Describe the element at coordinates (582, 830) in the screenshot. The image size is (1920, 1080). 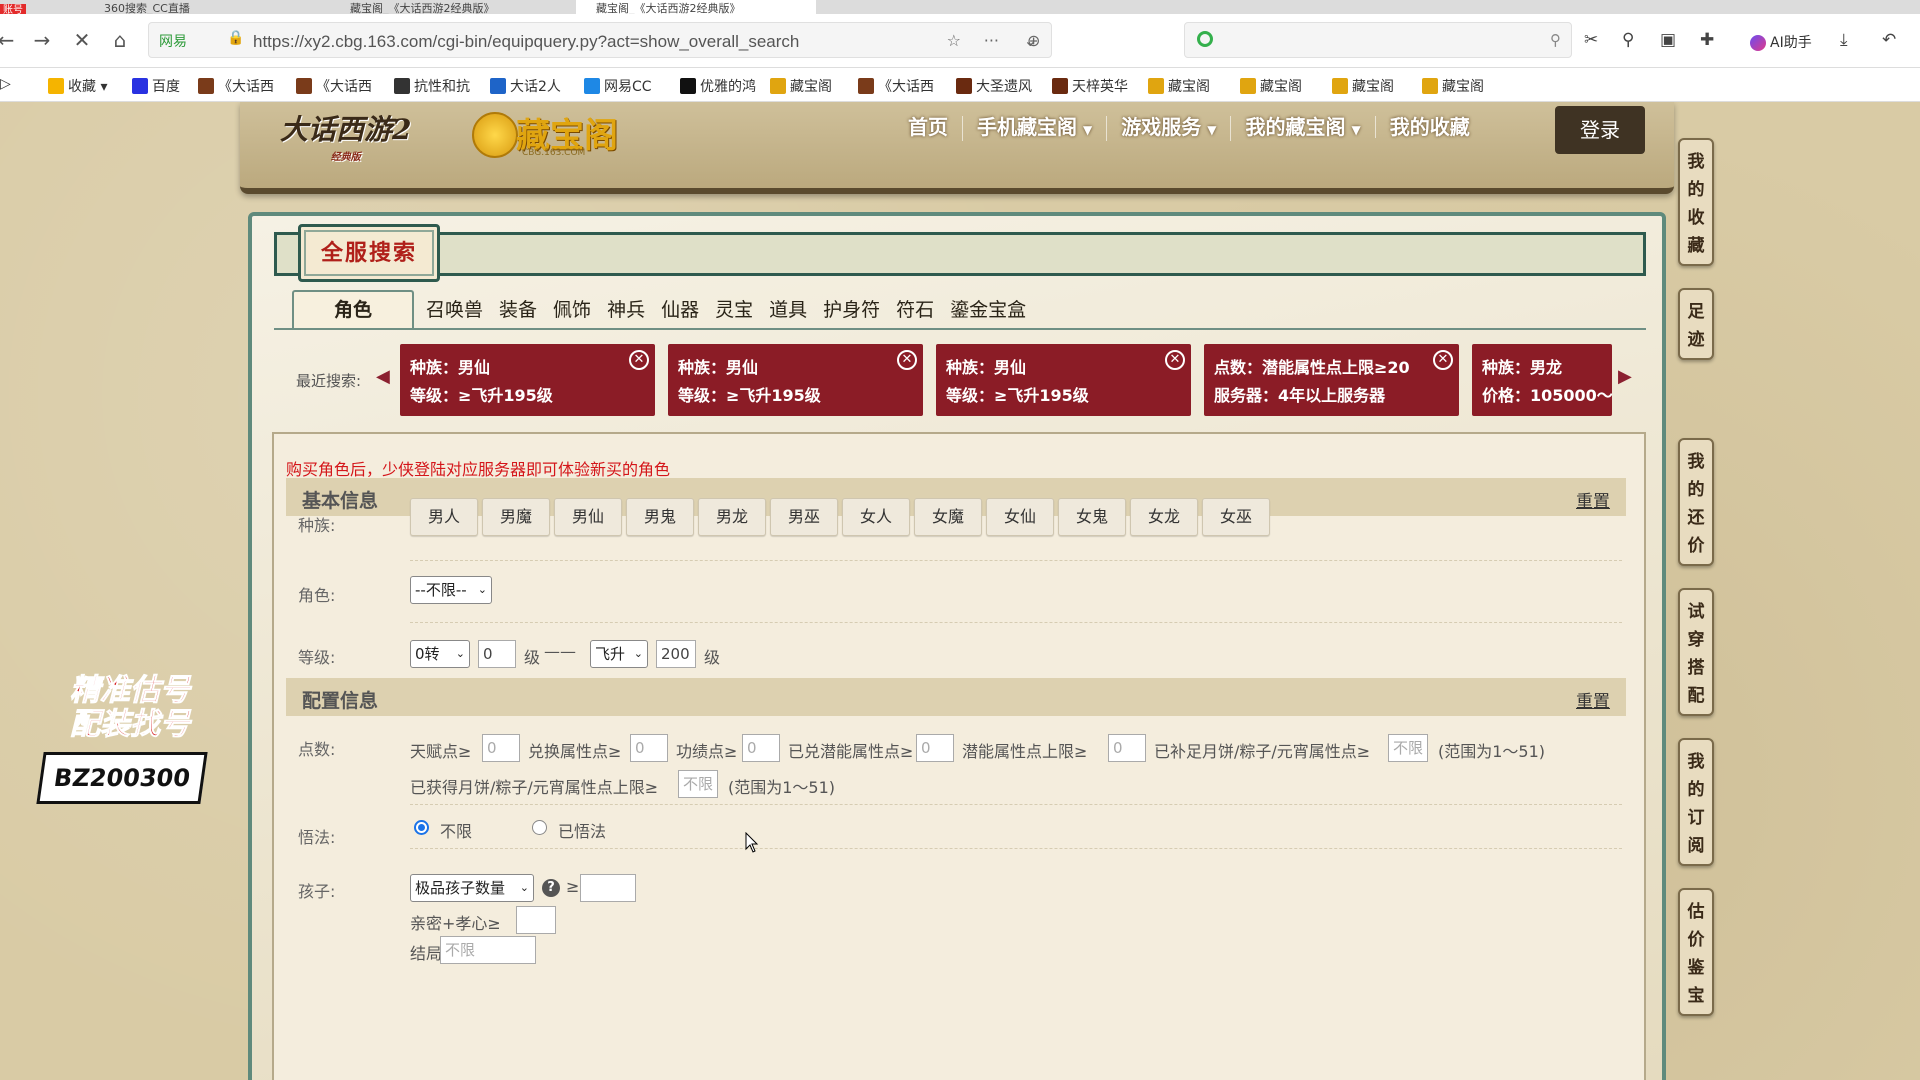
I see `wufa-done-label: 已悟法` at that location.